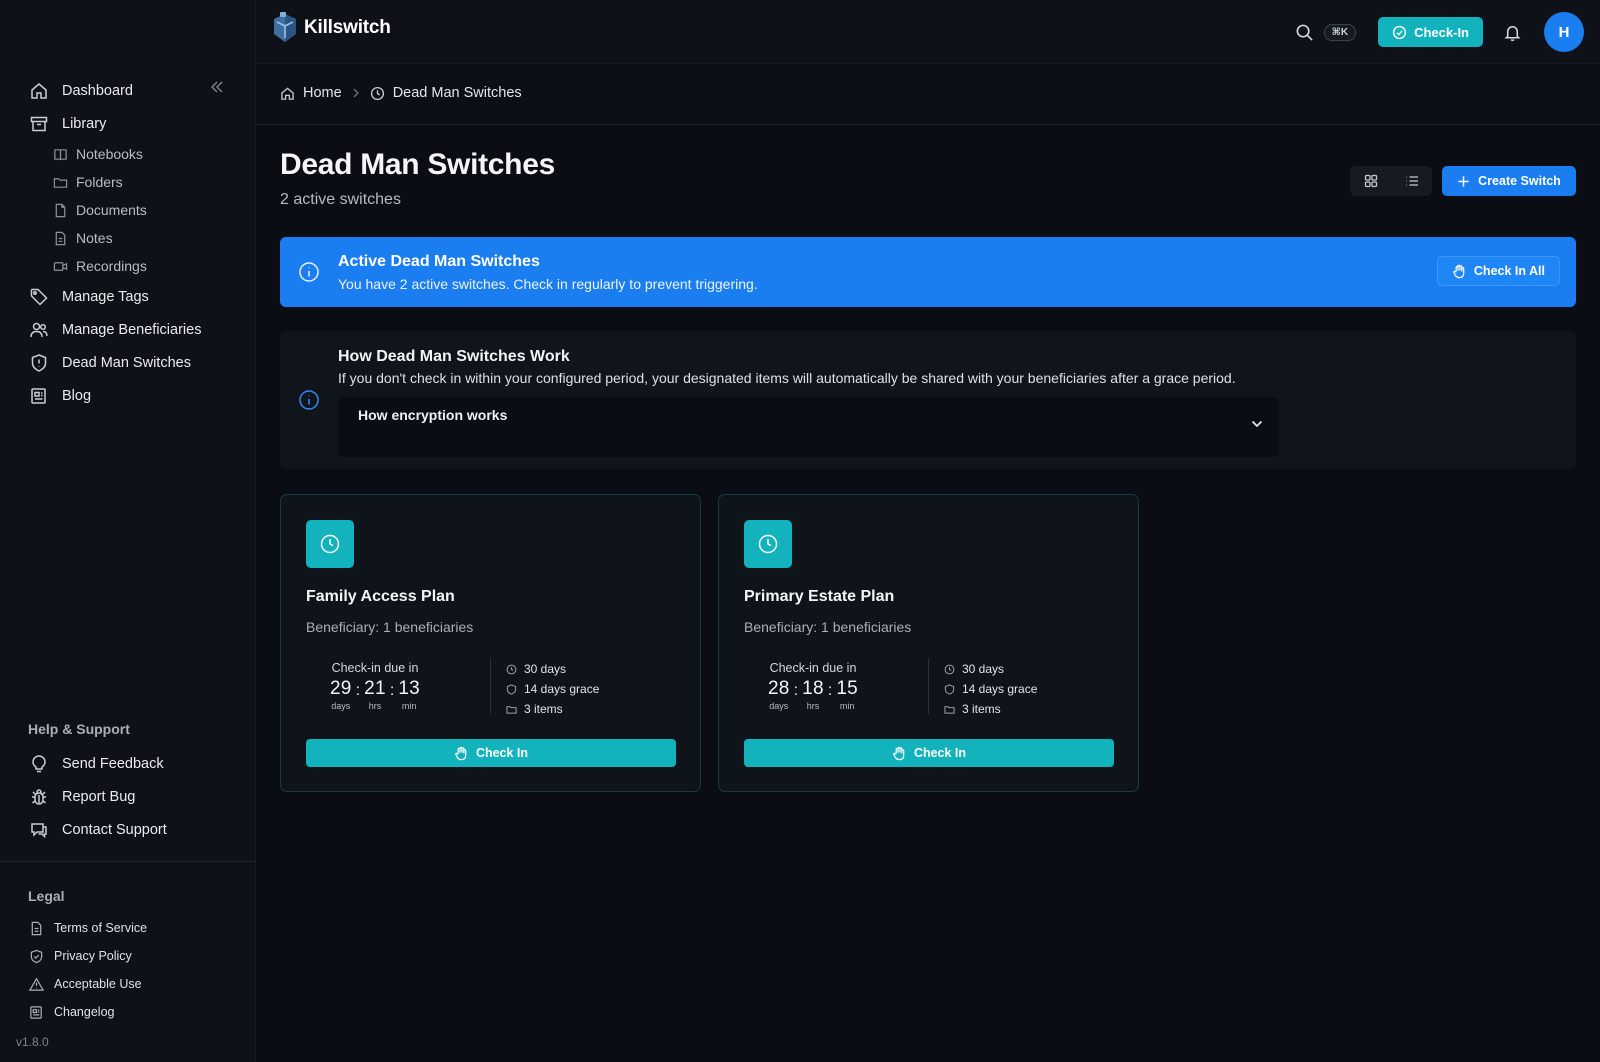  Describe the element at coordinates (130, 123) in the screenshot. I see `sidebar-item-library: Library` at that location.